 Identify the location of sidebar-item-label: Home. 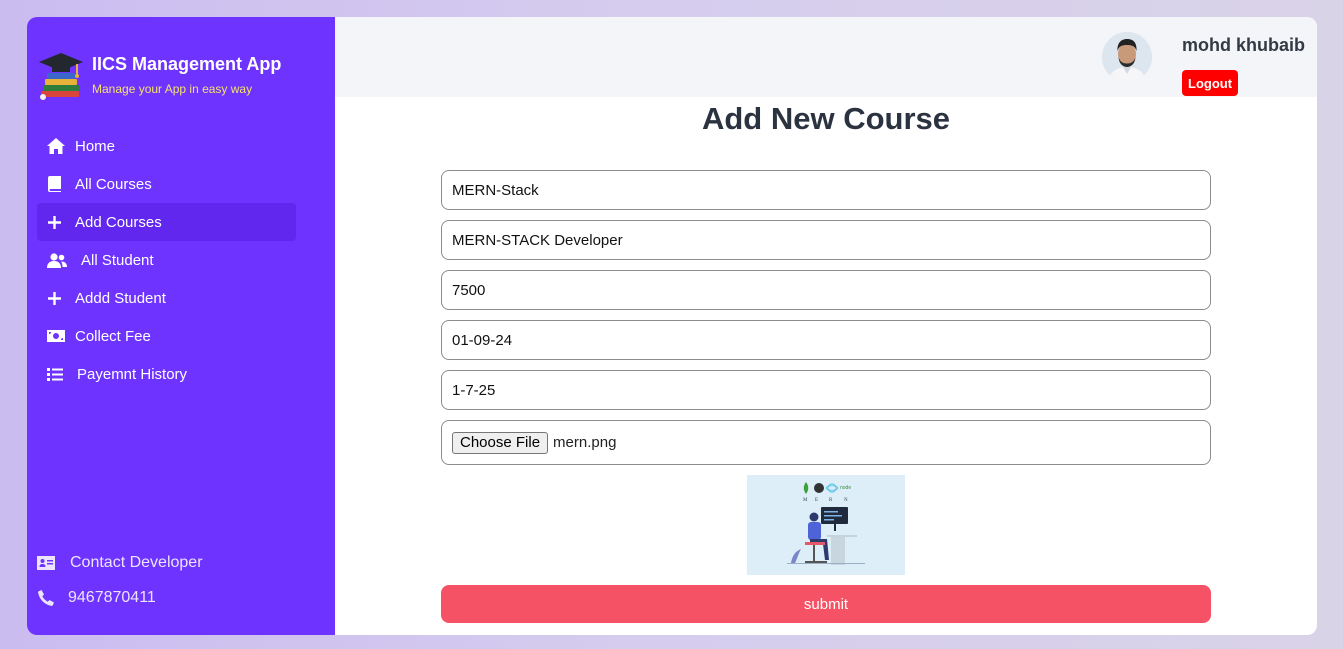
(95, 146).